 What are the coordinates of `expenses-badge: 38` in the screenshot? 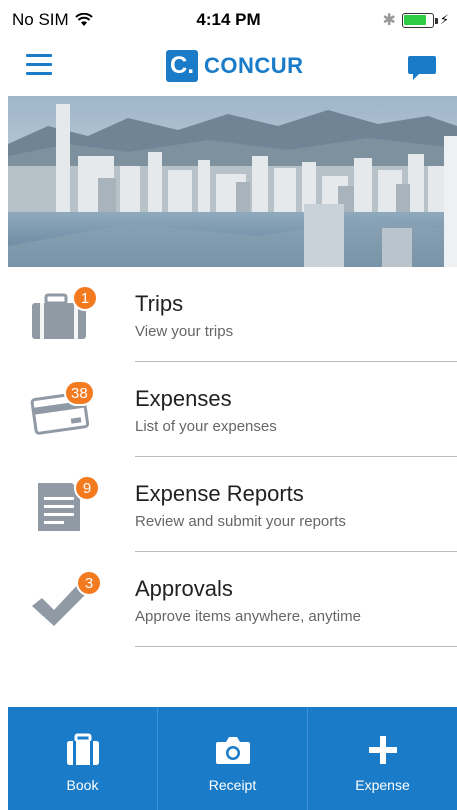 It's located at (79, 393).